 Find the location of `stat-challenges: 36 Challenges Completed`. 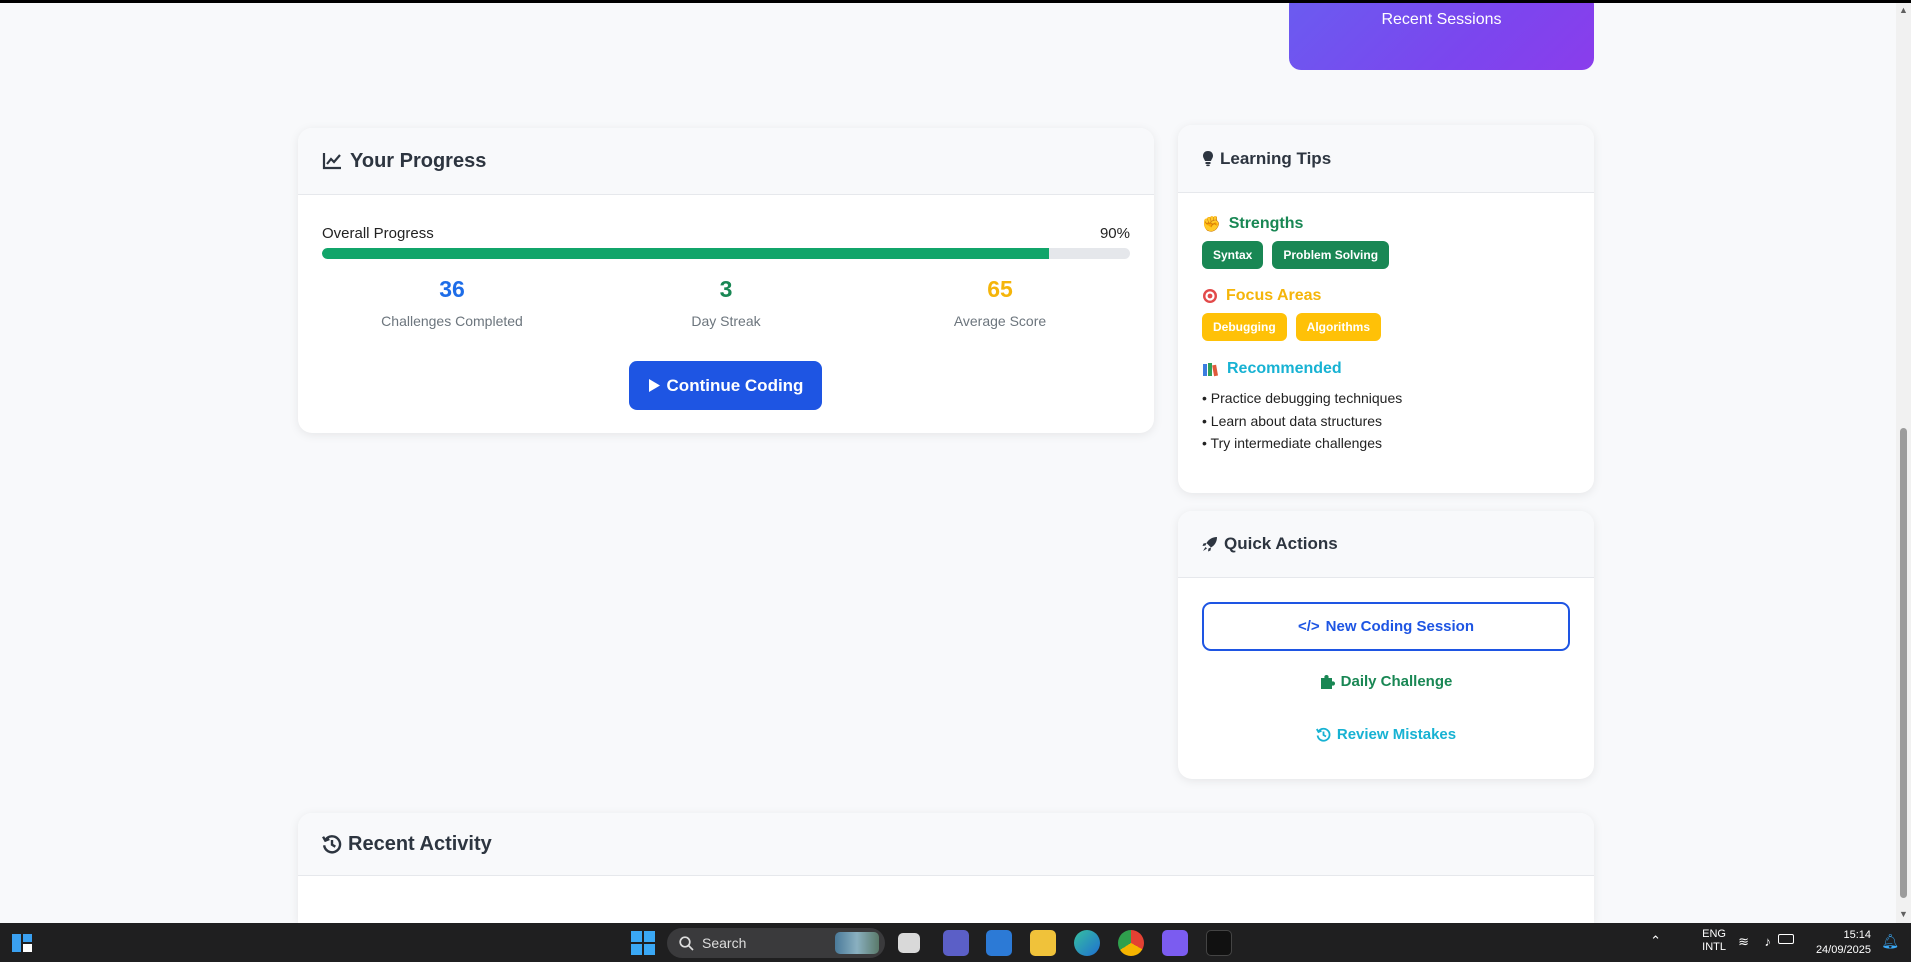

stat-challenges: 36 Challenges Completed is located at coordinates (452, 302).